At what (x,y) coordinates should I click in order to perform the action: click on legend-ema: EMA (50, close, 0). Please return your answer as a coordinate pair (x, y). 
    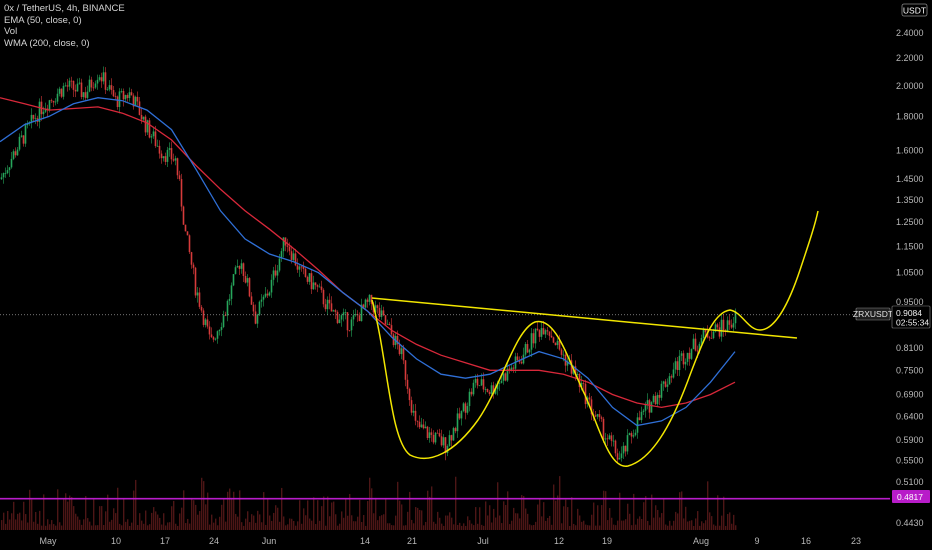
    Looking at the image, I should click on (64, 21).